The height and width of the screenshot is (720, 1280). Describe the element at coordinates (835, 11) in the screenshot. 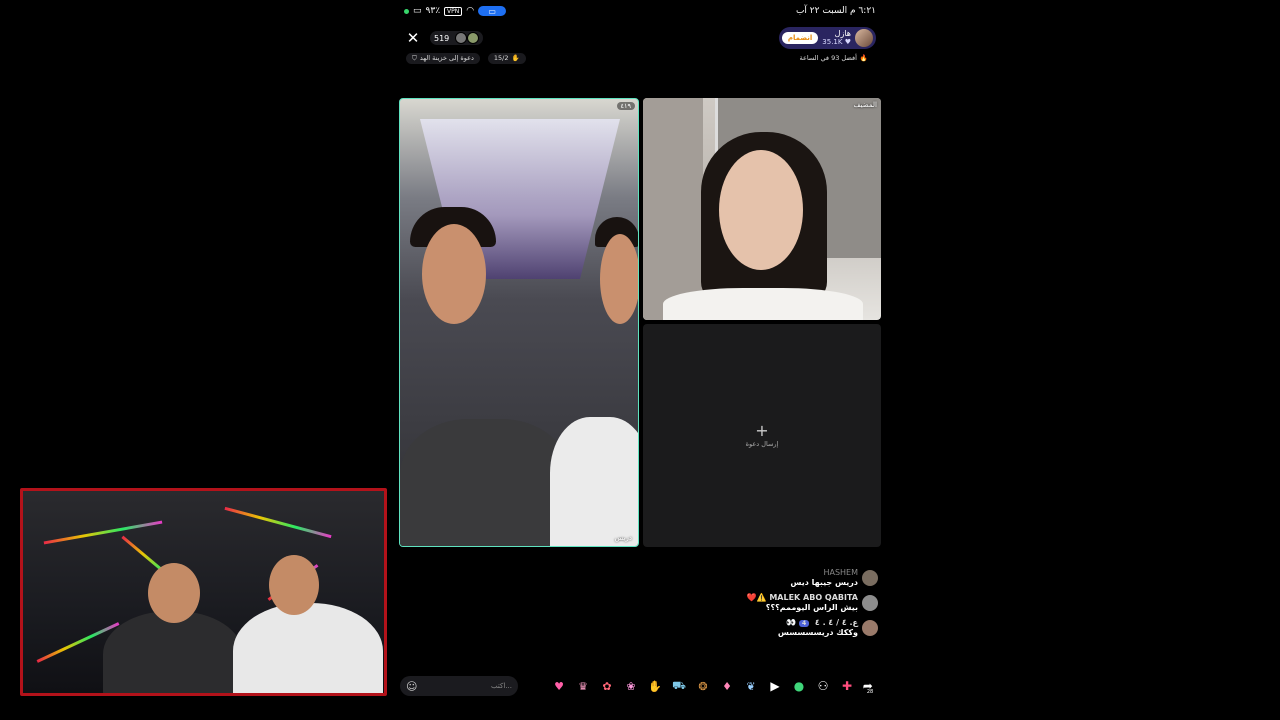

I see `status-time-date: ٦:٢١ م السبت ٢٢ آب` at that location.